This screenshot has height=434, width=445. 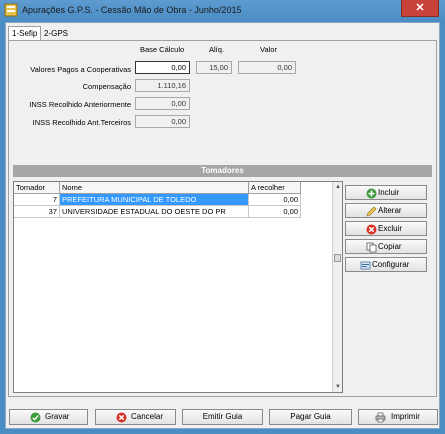 What do you see at coordinates (386, 246) in the screenshot?
I see `copiar-button: Copiar` at bounding box center [386, 246].